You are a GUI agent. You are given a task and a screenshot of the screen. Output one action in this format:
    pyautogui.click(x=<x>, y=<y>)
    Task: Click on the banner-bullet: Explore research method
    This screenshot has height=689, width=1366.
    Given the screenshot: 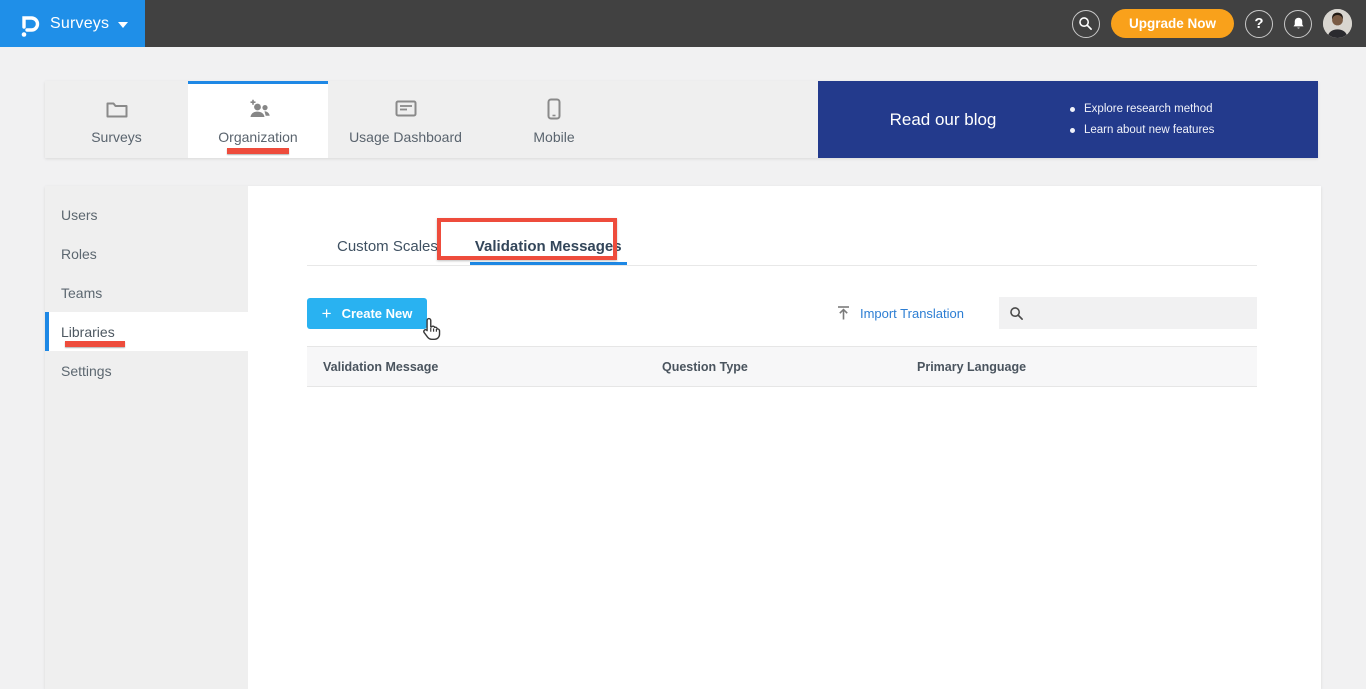 What is the action you would take?
    pyautogui.click(x=1141, y=109)
    